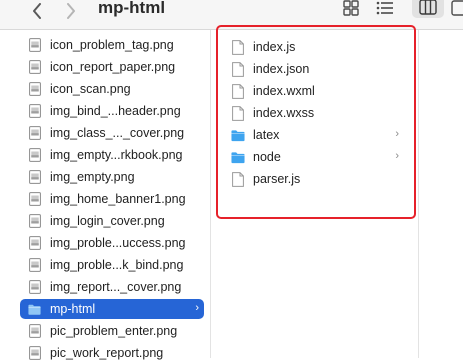  Describe the element at coordinates (116, 287) in the screenshot. I see `file-name-label: img_report..._cover.png` at that location.